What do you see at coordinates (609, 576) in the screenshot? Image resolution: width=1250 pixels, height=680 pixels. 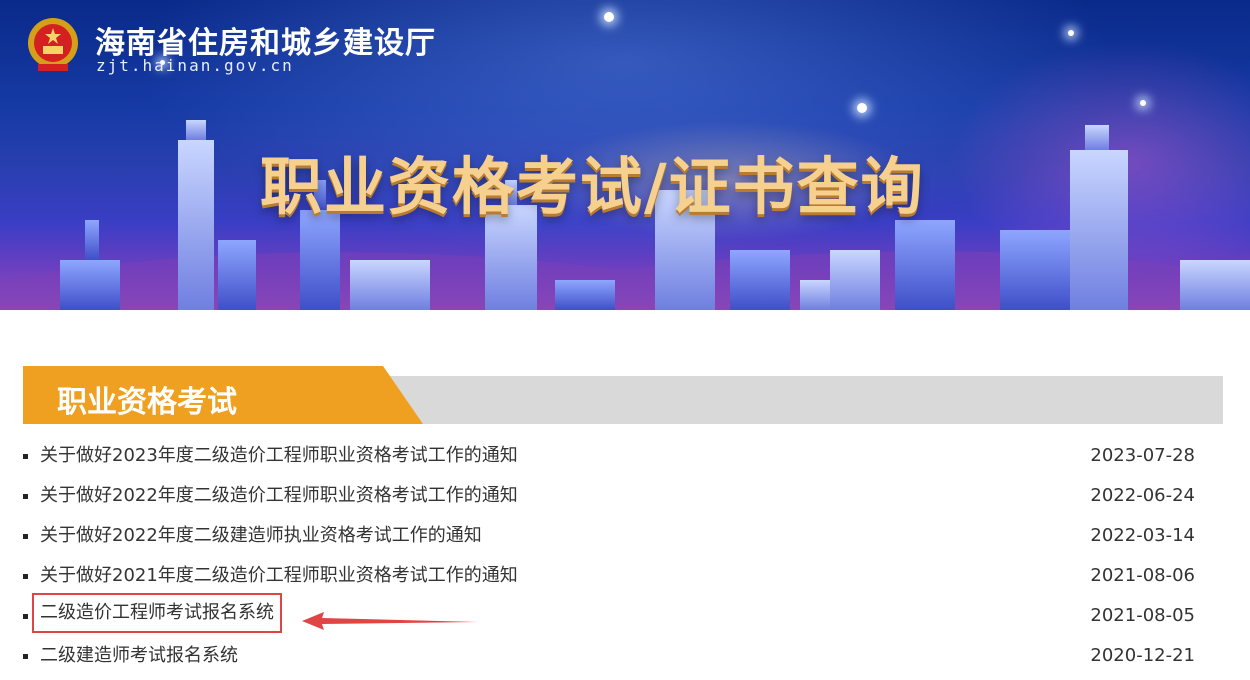 I see `list-item: 关于做好2021年度二级造价工程师职业资格考试工作的通知 2021-08-06` at bounding box center [609, 576].